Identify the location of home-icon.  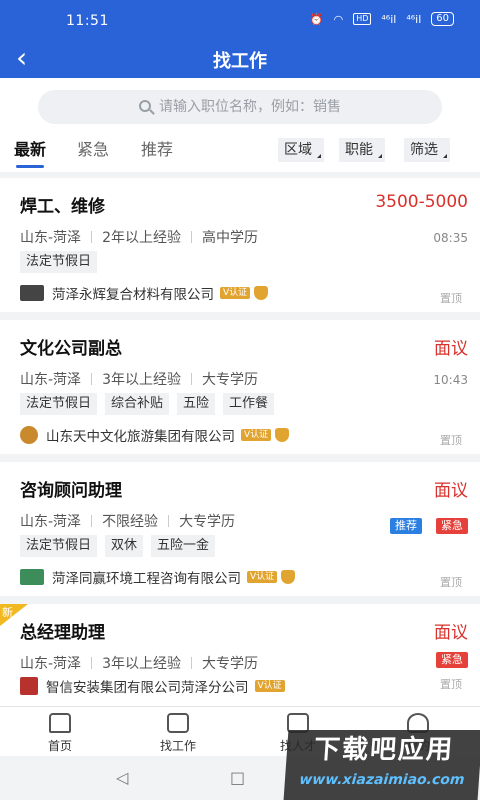
(60, 723).